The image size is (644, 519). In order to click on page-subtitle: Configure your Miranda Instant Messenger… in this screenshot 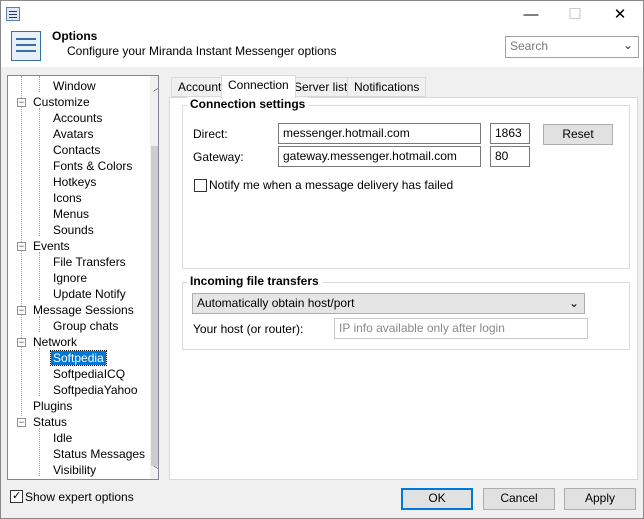, I will do `click(202, 51)`.